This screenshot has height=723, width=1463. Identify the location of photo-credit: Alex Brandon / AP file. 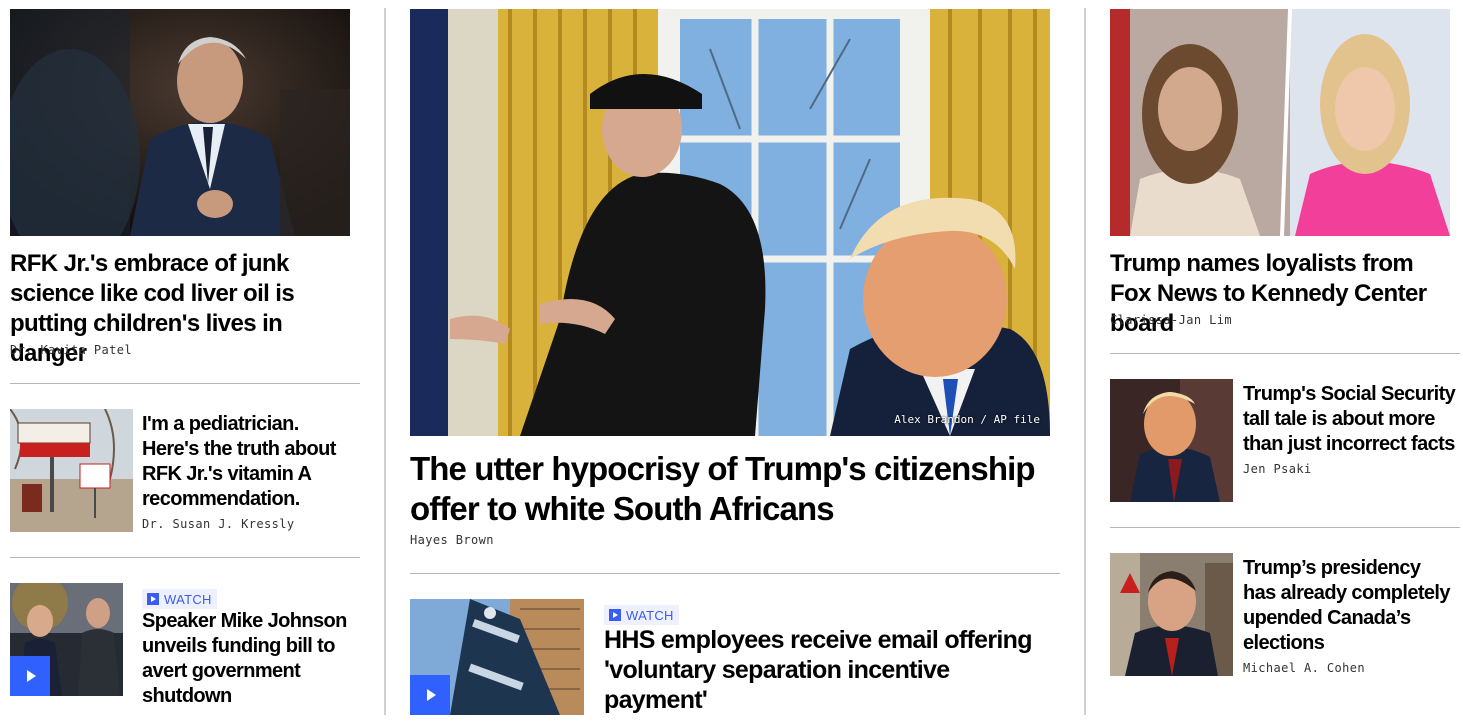
(967, 419).